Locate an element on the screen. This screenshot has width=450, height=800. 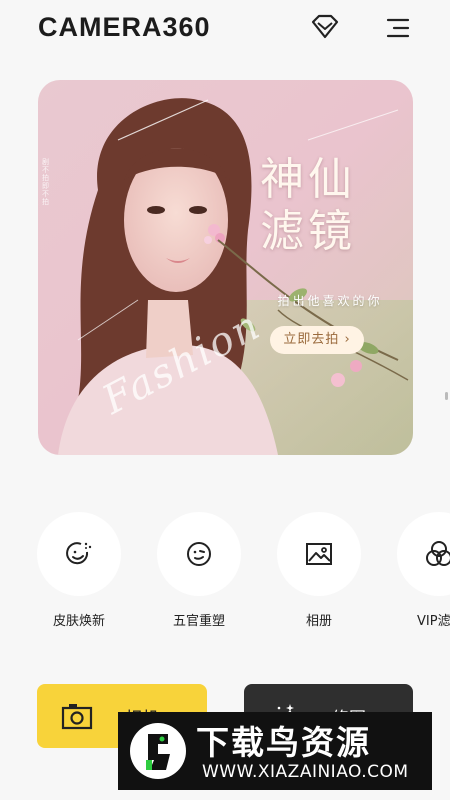
banner-vertical-text: 剧不拍即不拍 is located at coordinates (45, 182).